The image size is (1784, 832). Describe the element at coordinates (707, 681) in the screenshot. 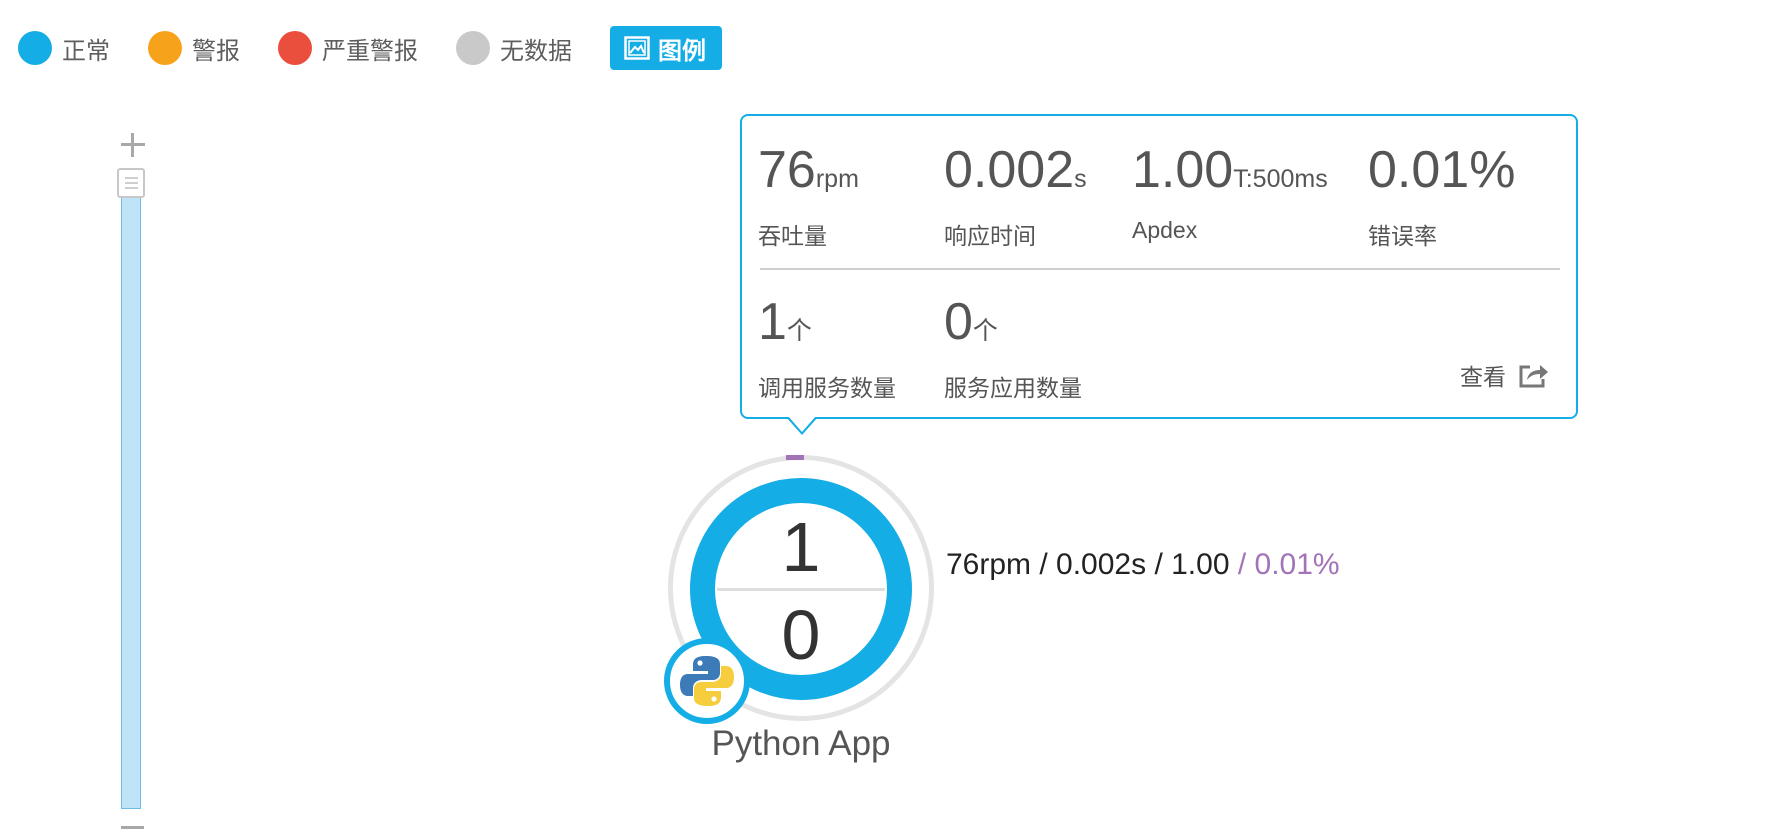

I see `python-logo-icon` at that location.